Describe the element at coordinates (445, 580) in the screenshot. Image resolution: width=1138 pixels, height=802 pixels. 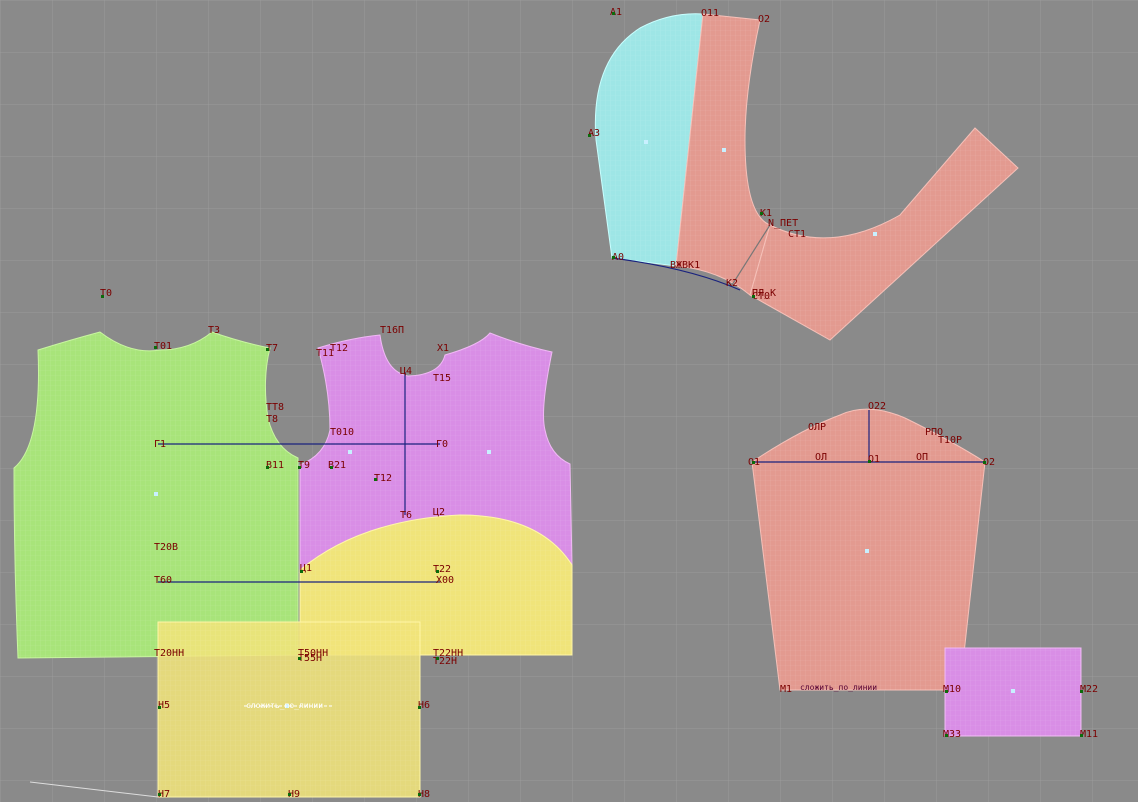
I see `point-label-X00: X00` at that location.